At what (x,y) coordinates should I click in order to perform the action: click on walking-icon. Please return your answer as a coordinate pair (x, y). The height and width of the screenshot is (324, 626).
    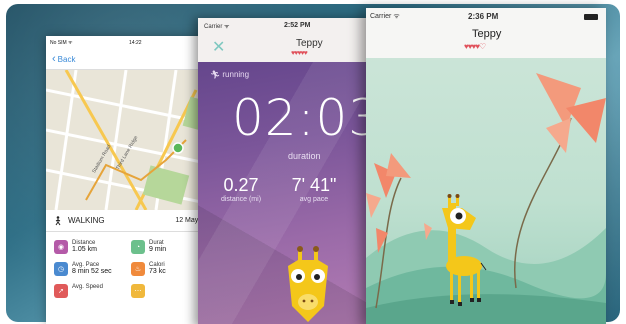
    Looking at the image, I should click on (58, 220).